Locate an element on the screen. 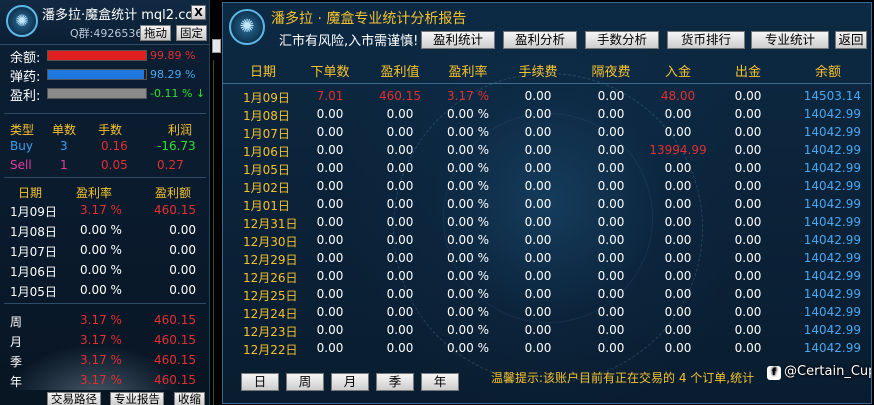 Image resolution: width=874 pixels, height=405 pixels. period-quarter-button: 季 is located at coordinates (395, 382).